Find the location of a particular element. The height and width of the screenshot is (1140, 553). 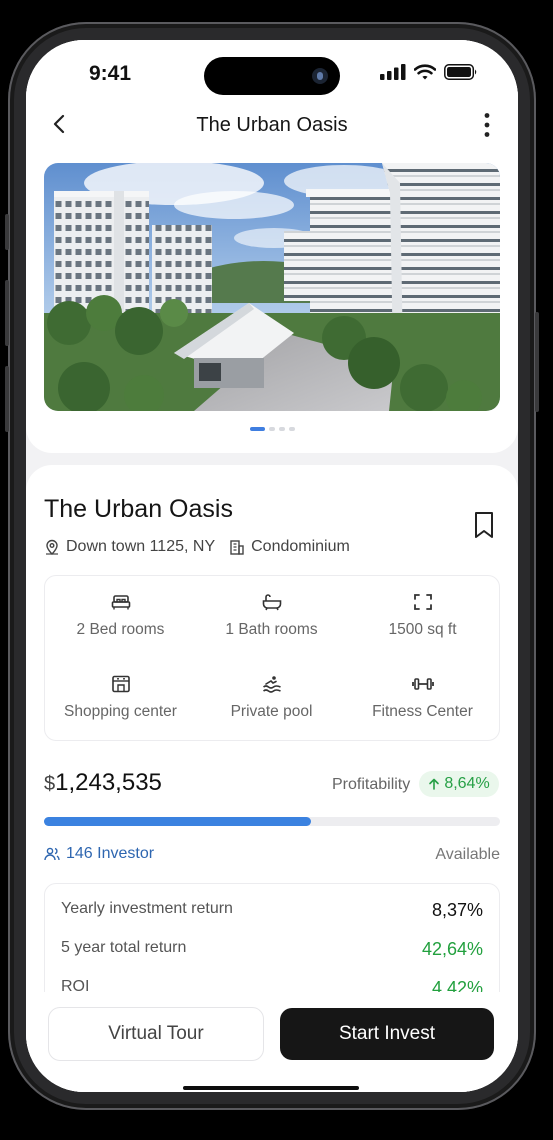

feature-label: Private pool is located at coordinates (271, 711).